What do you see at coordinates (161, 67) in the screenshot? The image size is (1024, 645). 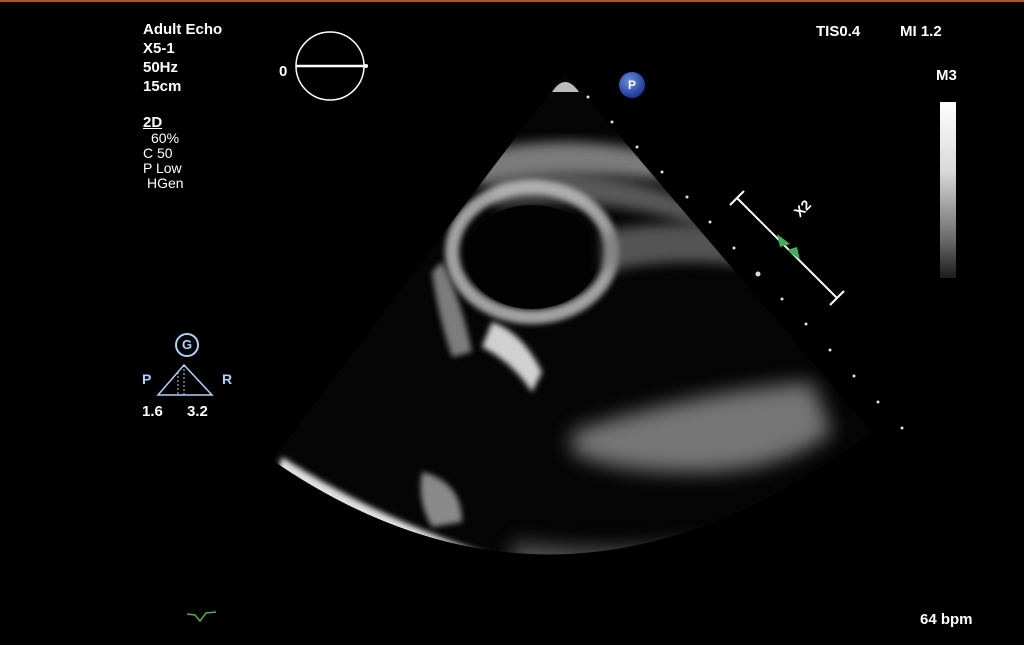 I see `frame-rate-label: 50Hz` at bounding box center [161, 67].